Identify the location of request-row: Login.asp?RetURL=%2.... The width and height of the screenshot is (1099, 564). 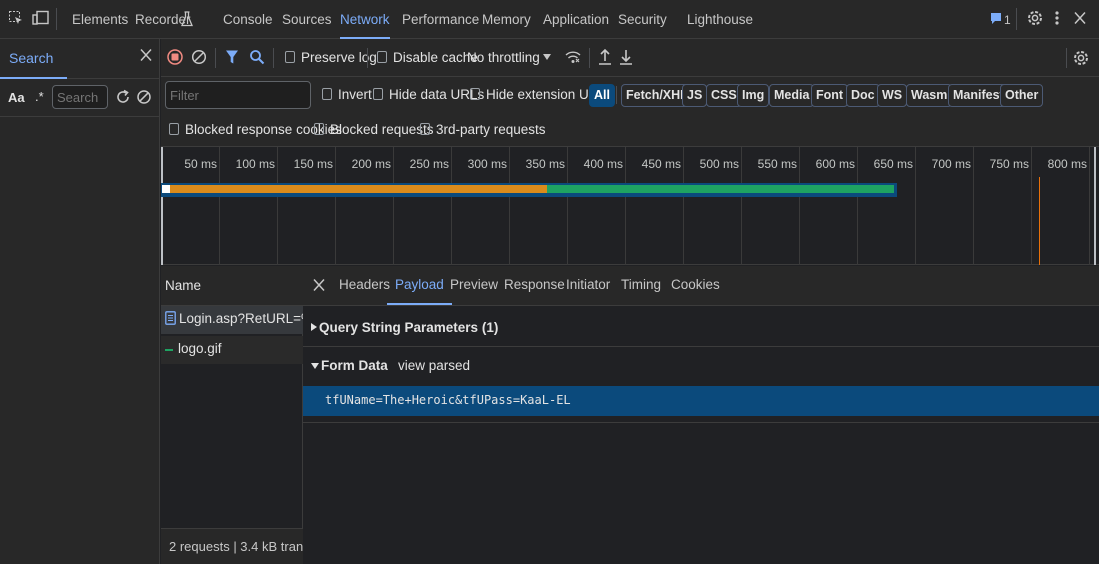
(232, 320).